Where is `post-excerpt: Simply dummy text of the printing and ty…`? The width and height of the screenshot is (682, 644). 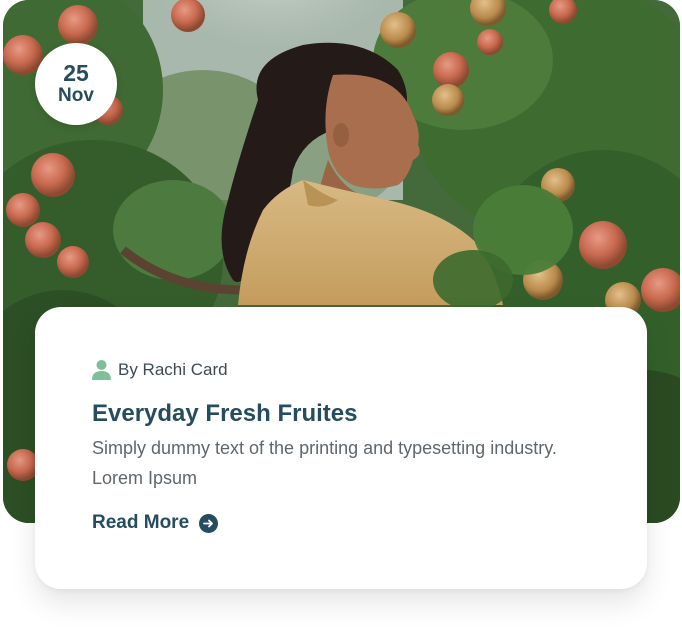
post-excerpt: Simply dummy text of the printing and ty… is located at coordinates (324, 463).